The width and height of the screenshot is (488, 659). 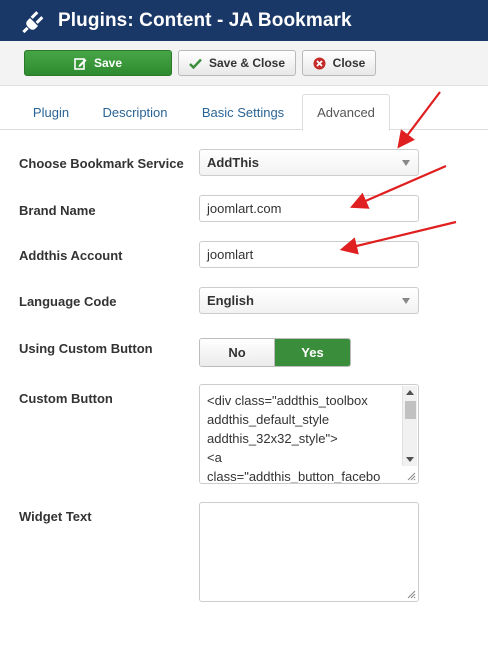 I want to click on language-code-select: English, so click(x=309, y=300).